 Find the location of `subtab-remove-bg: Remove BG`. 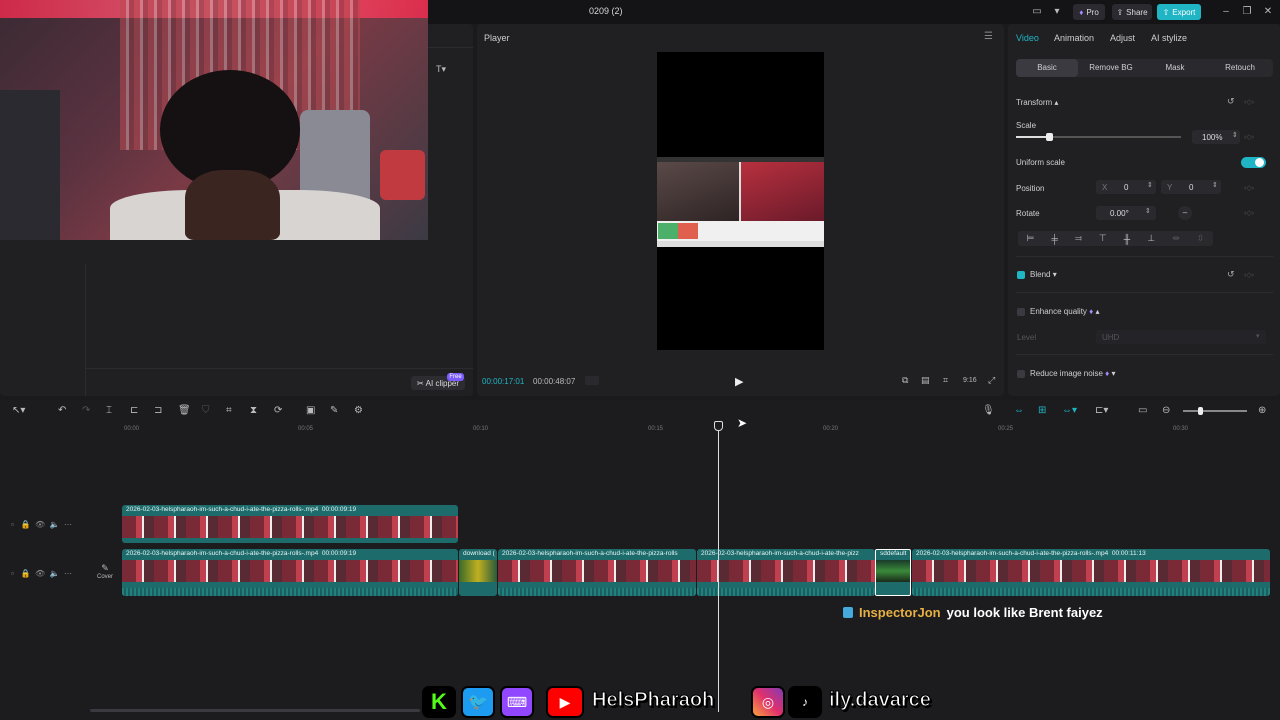

subtab-remove-bg: Remove BG is located at coordinates (1111, 68).